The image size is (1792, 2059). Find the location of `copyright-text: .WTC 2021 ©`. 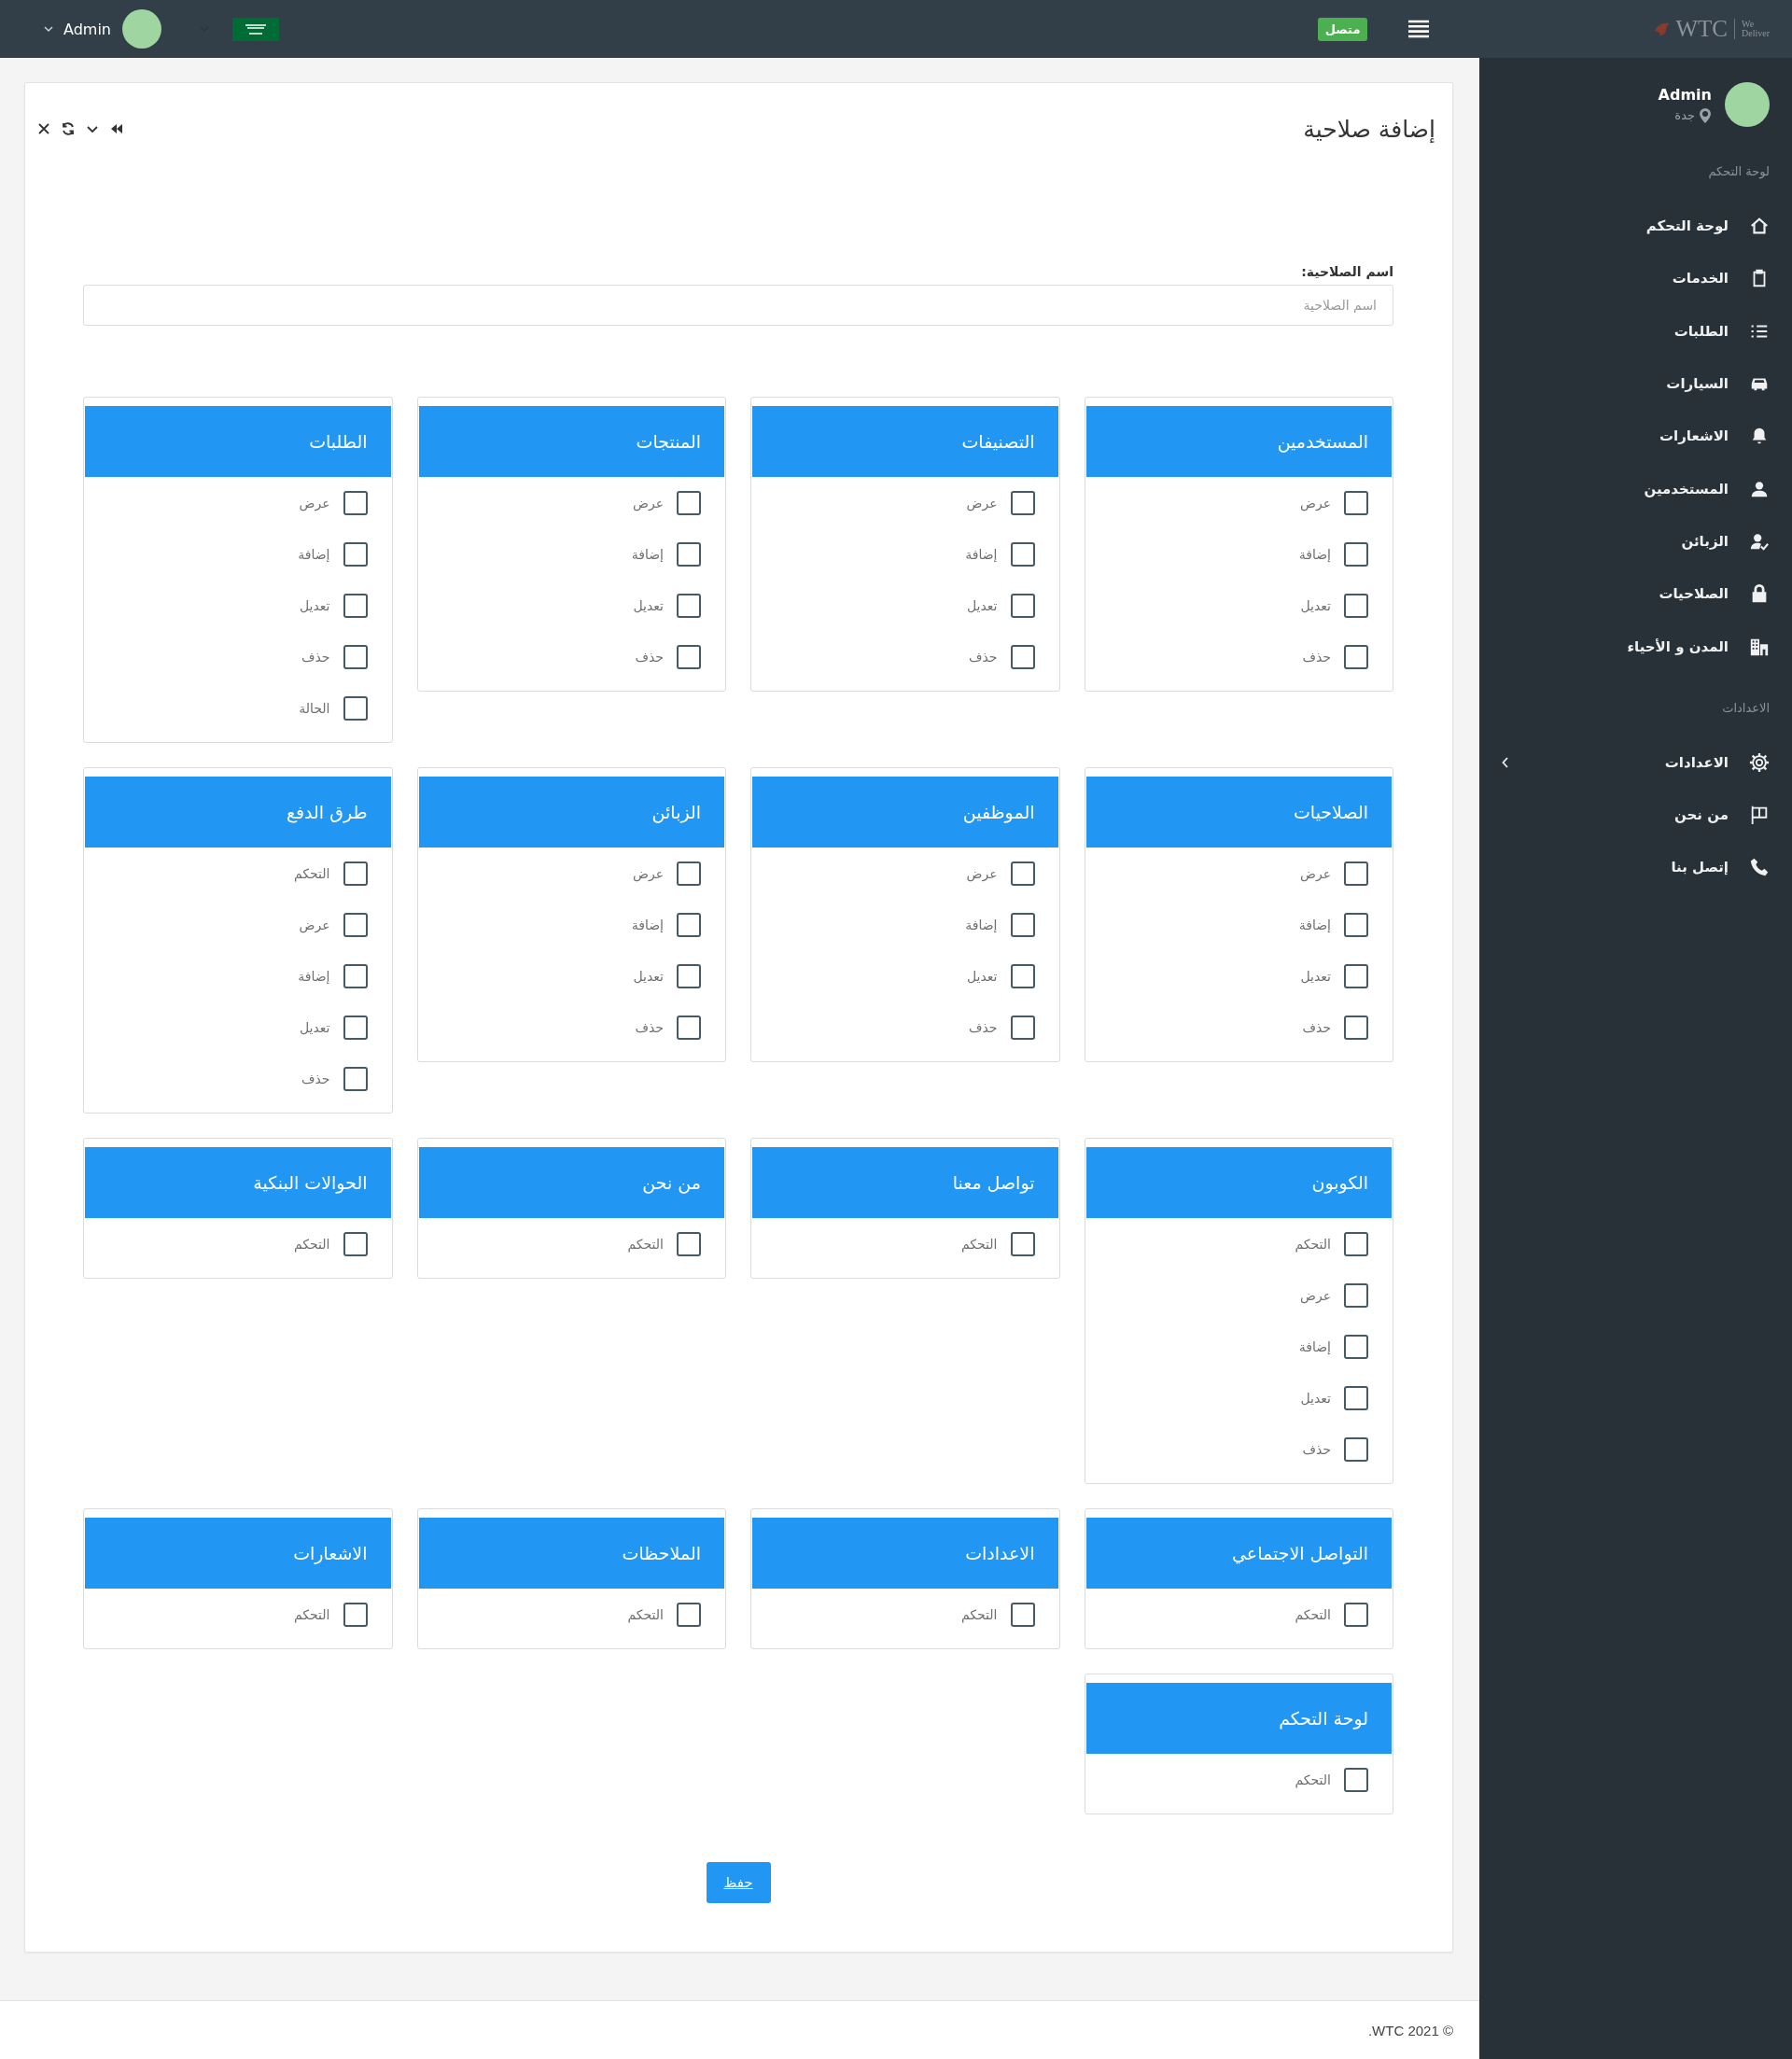

copyright-text: .WTC 2021 © is located at coordinates (1410, 2030).